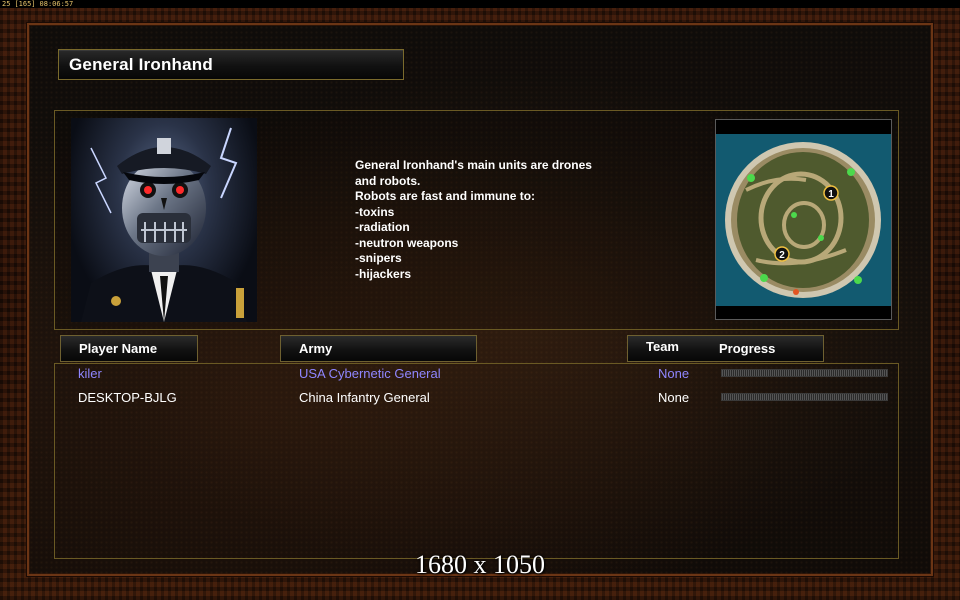 This screenshot has width=960, height=600. Describe the element at coordinates (141, 64) in the screenshot. I see `general-name: General Ironhand` at that location.